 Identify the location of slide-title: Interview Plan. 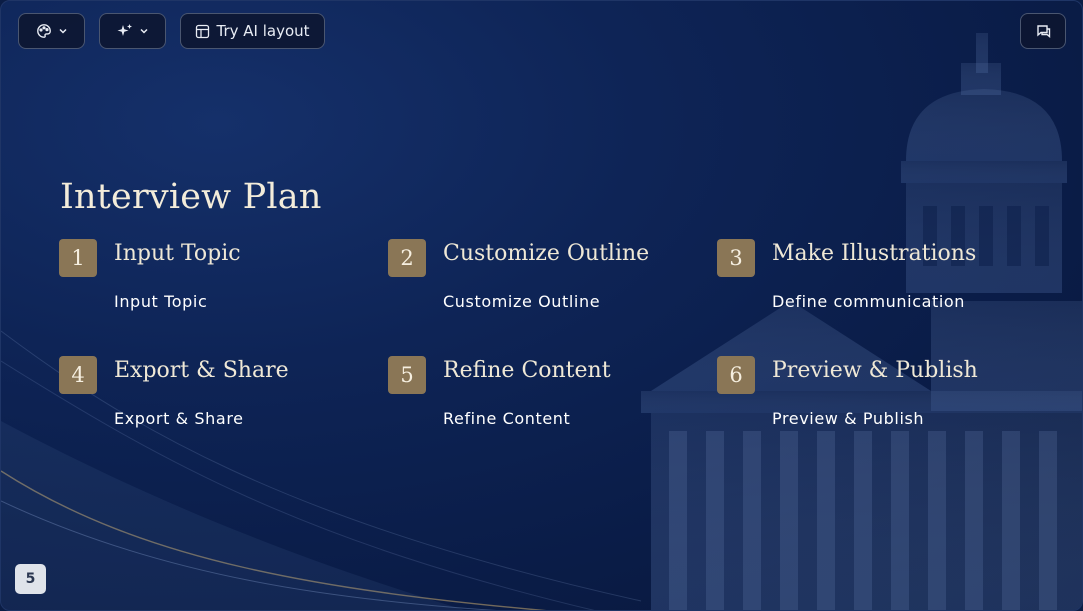
(191, 197).